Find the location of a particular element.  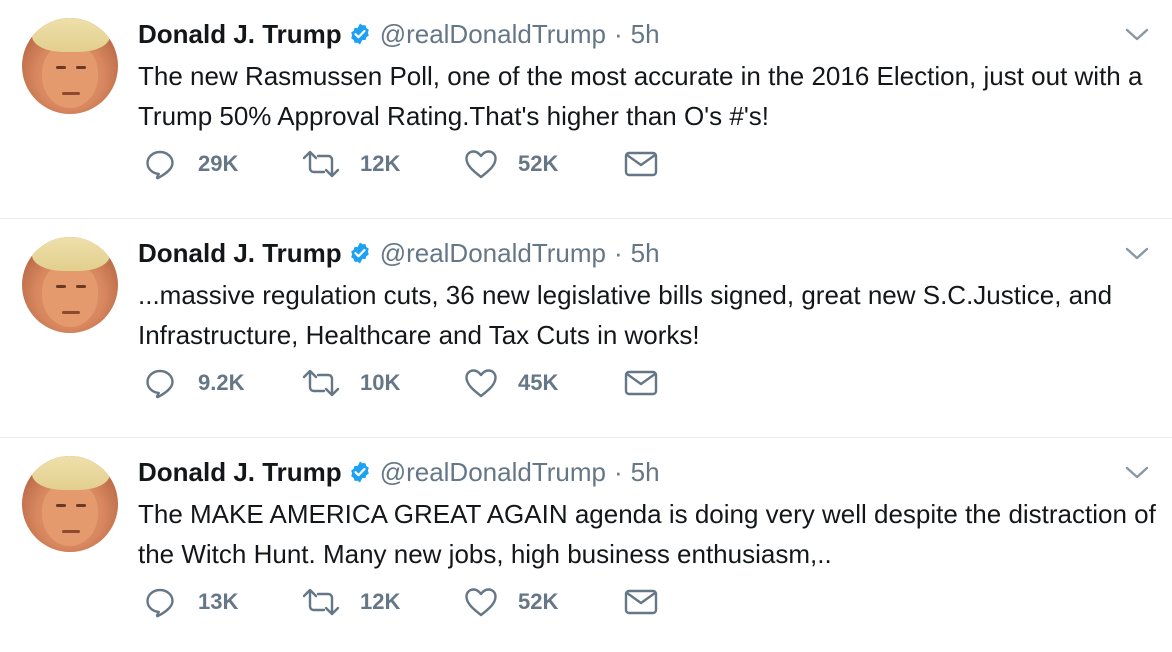

like-button: 45K is located at coordinates (511, 383).